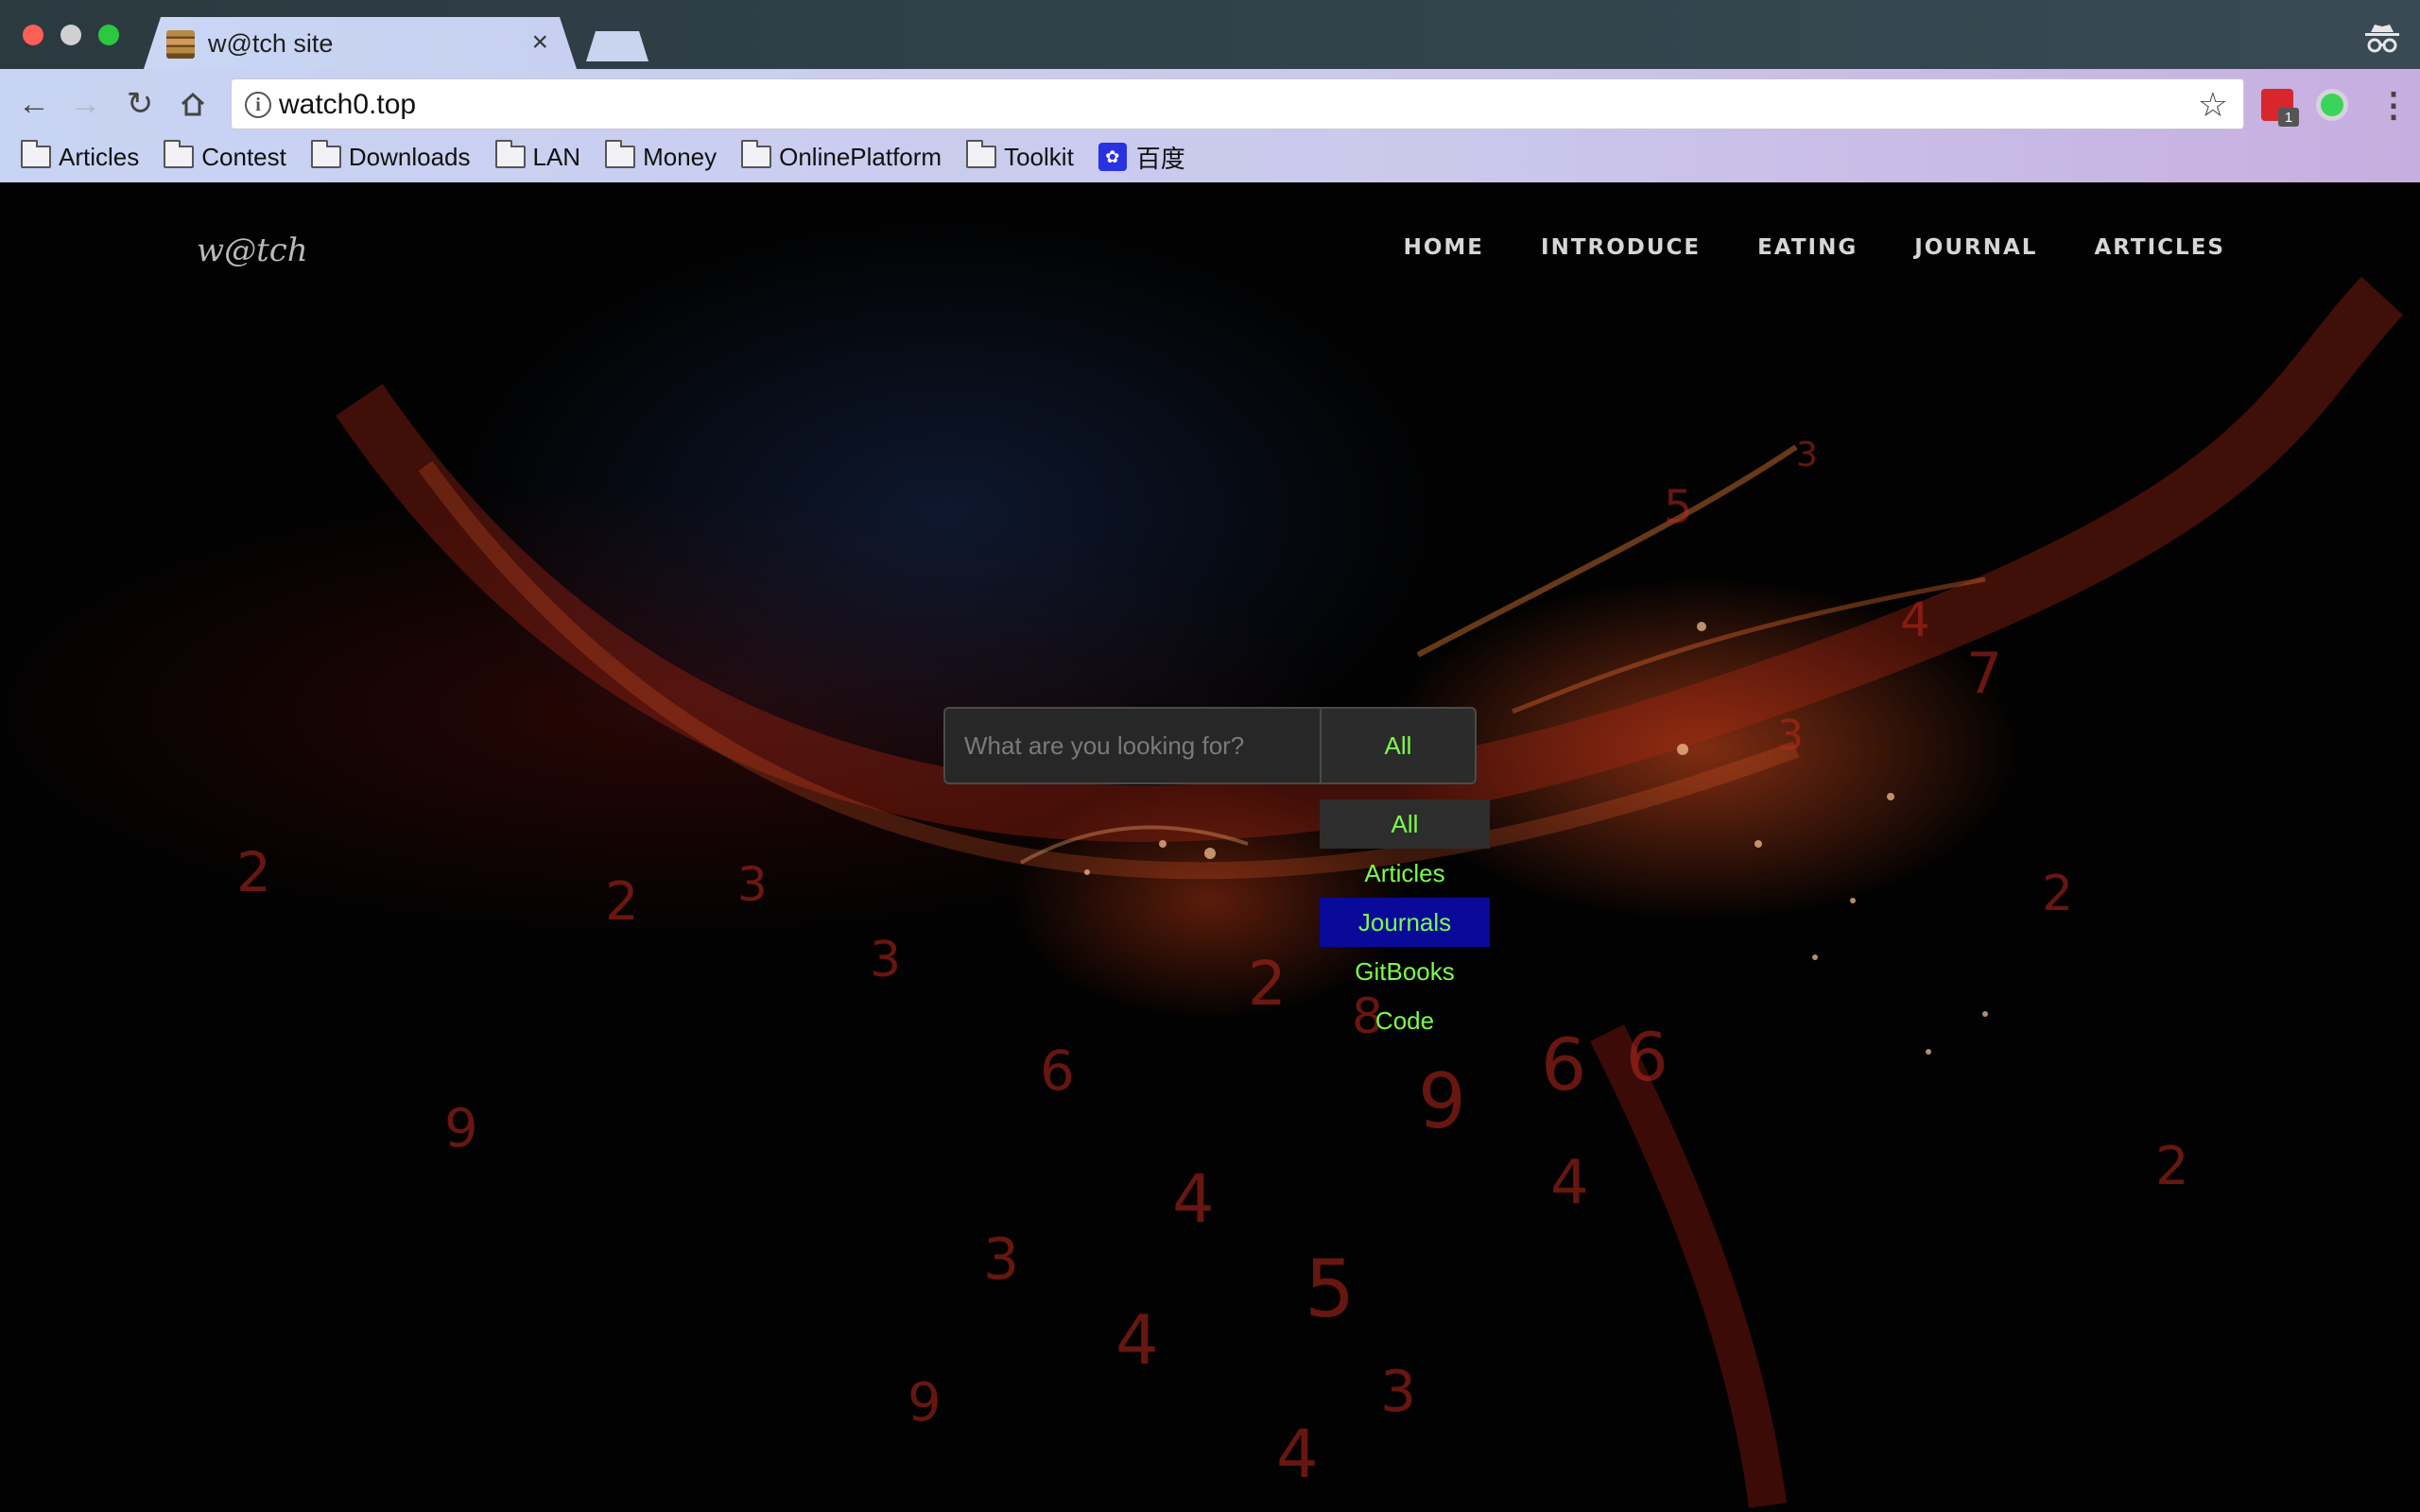 Image resolution: width=2420 pixels, height=1512 pixels. I want to click on home-icon, so click(193, 104).